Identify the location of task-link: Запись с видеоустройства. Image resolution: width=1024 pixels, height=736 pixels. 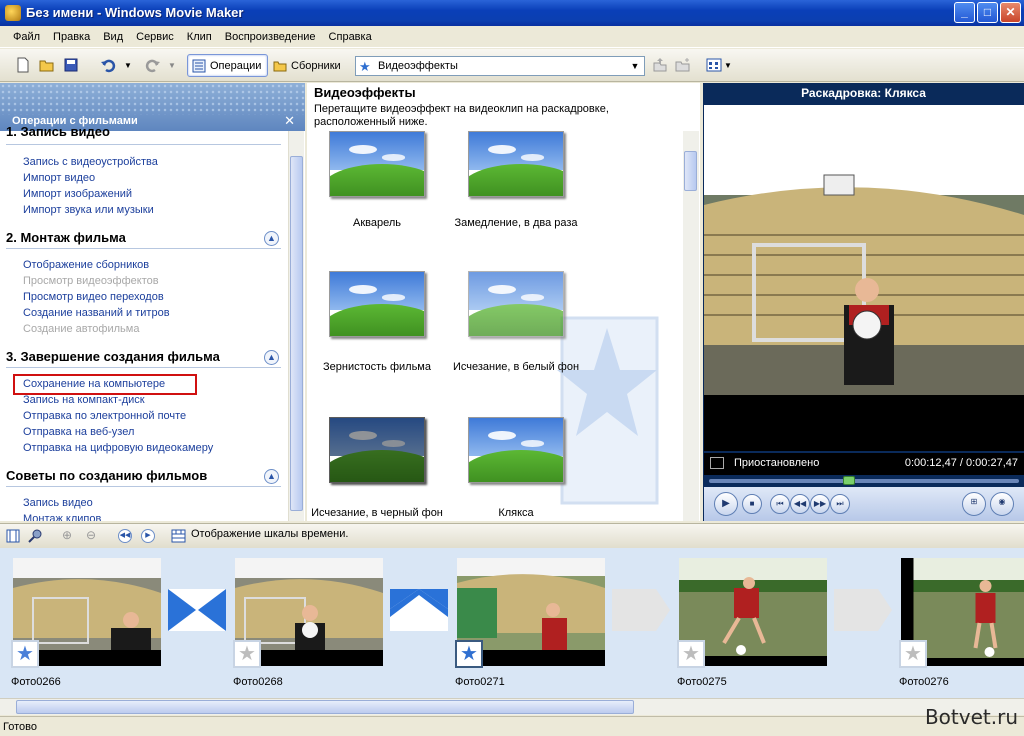
(90, 162).